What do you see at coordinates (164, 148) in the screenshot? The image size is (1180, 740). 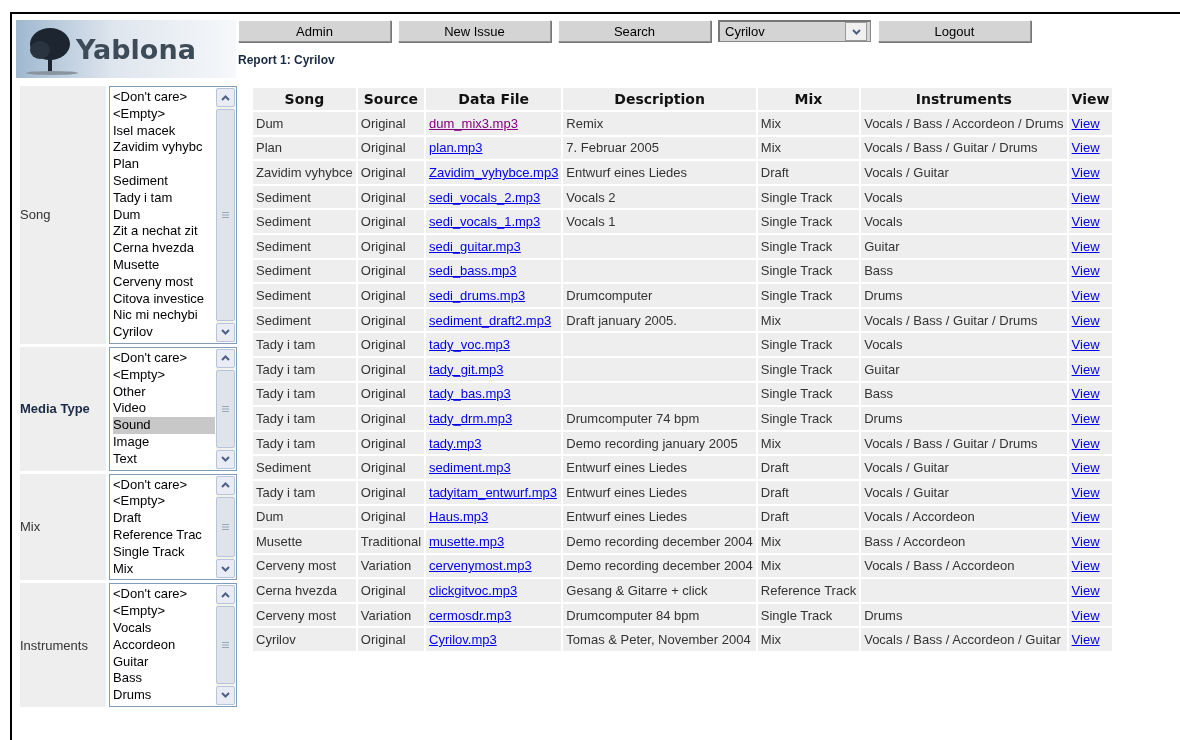 I see `list-option: Zavidim vyhybc` at bounding box center [164, 148].